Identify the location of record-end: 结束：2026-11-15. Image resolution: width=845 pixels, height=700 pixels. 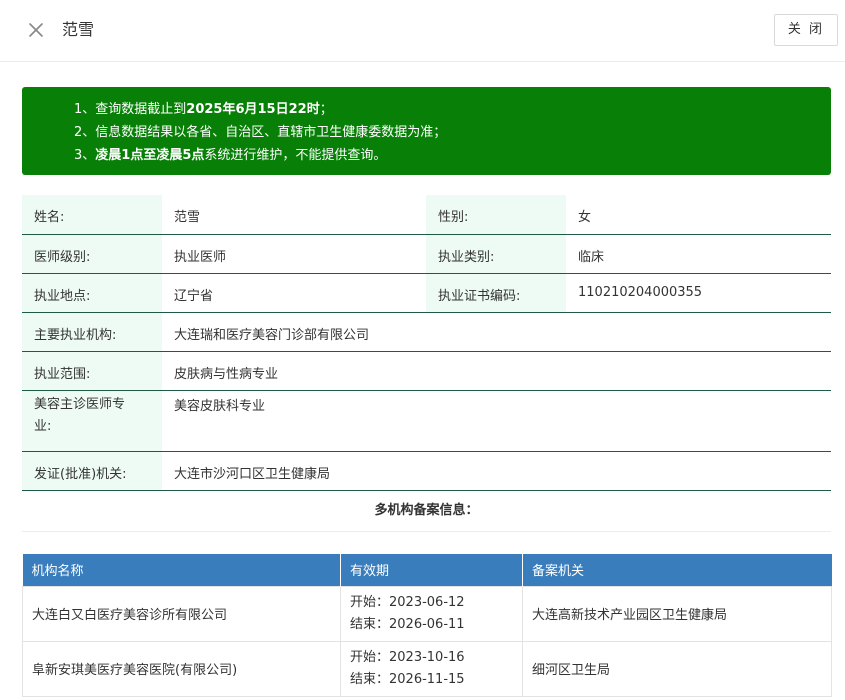
(407, 679).